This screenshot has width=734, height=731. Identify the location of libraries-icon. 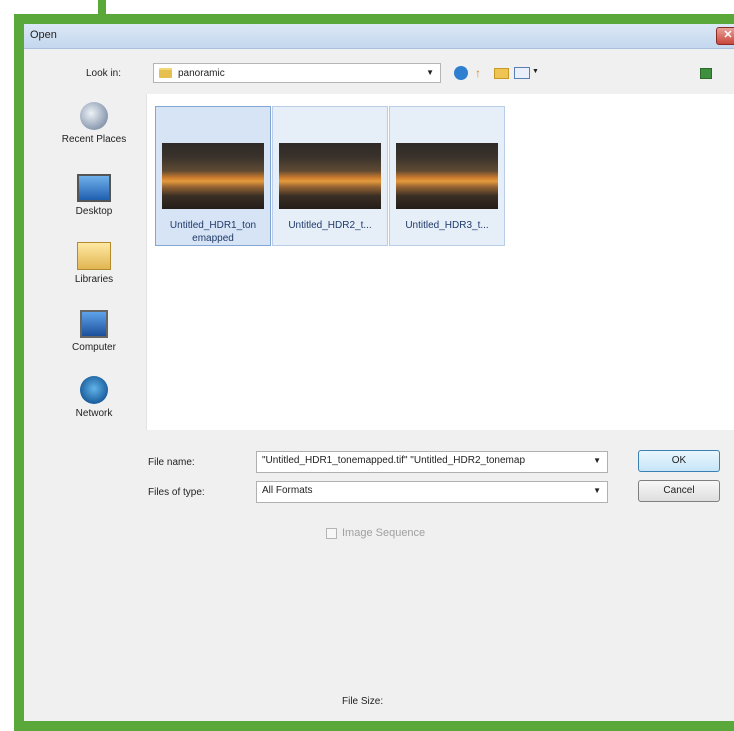
(94, 256).